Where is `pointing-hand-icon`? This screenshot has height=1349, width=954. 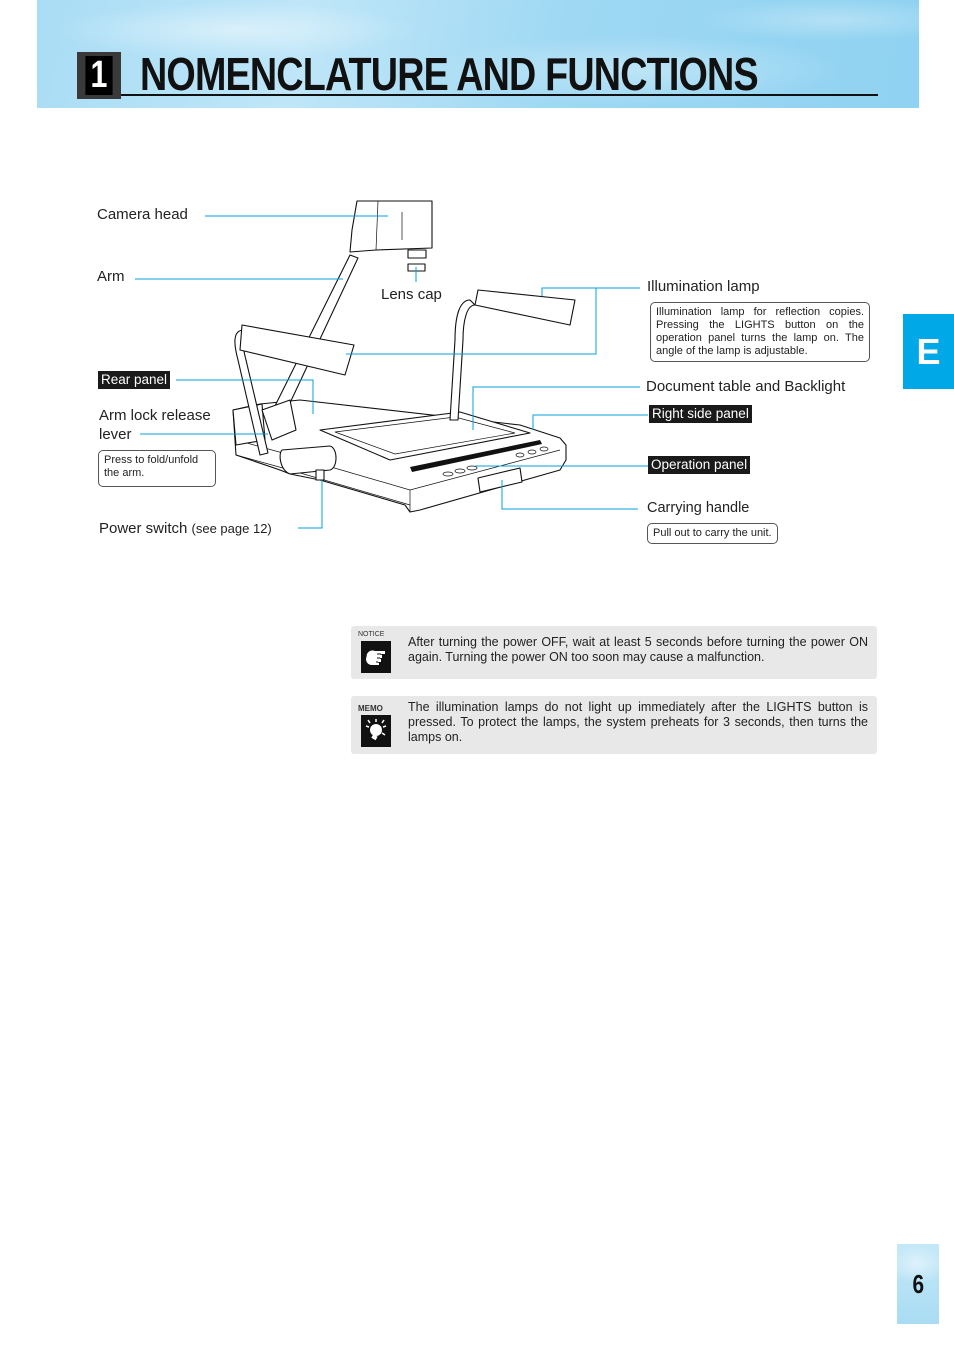
pointing-hand-icon is located at coordinates (376, 657).